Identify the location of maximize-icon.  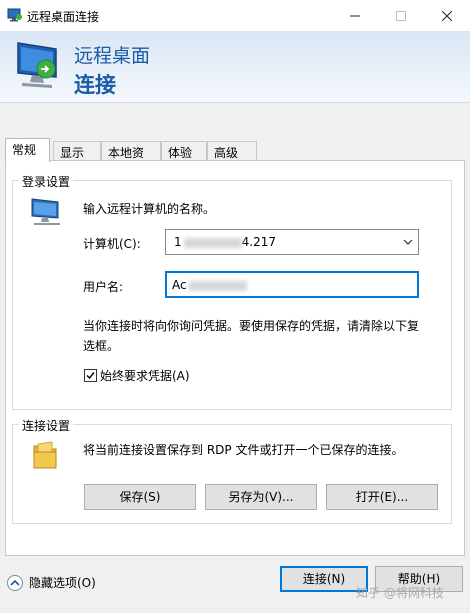
(401, 15).